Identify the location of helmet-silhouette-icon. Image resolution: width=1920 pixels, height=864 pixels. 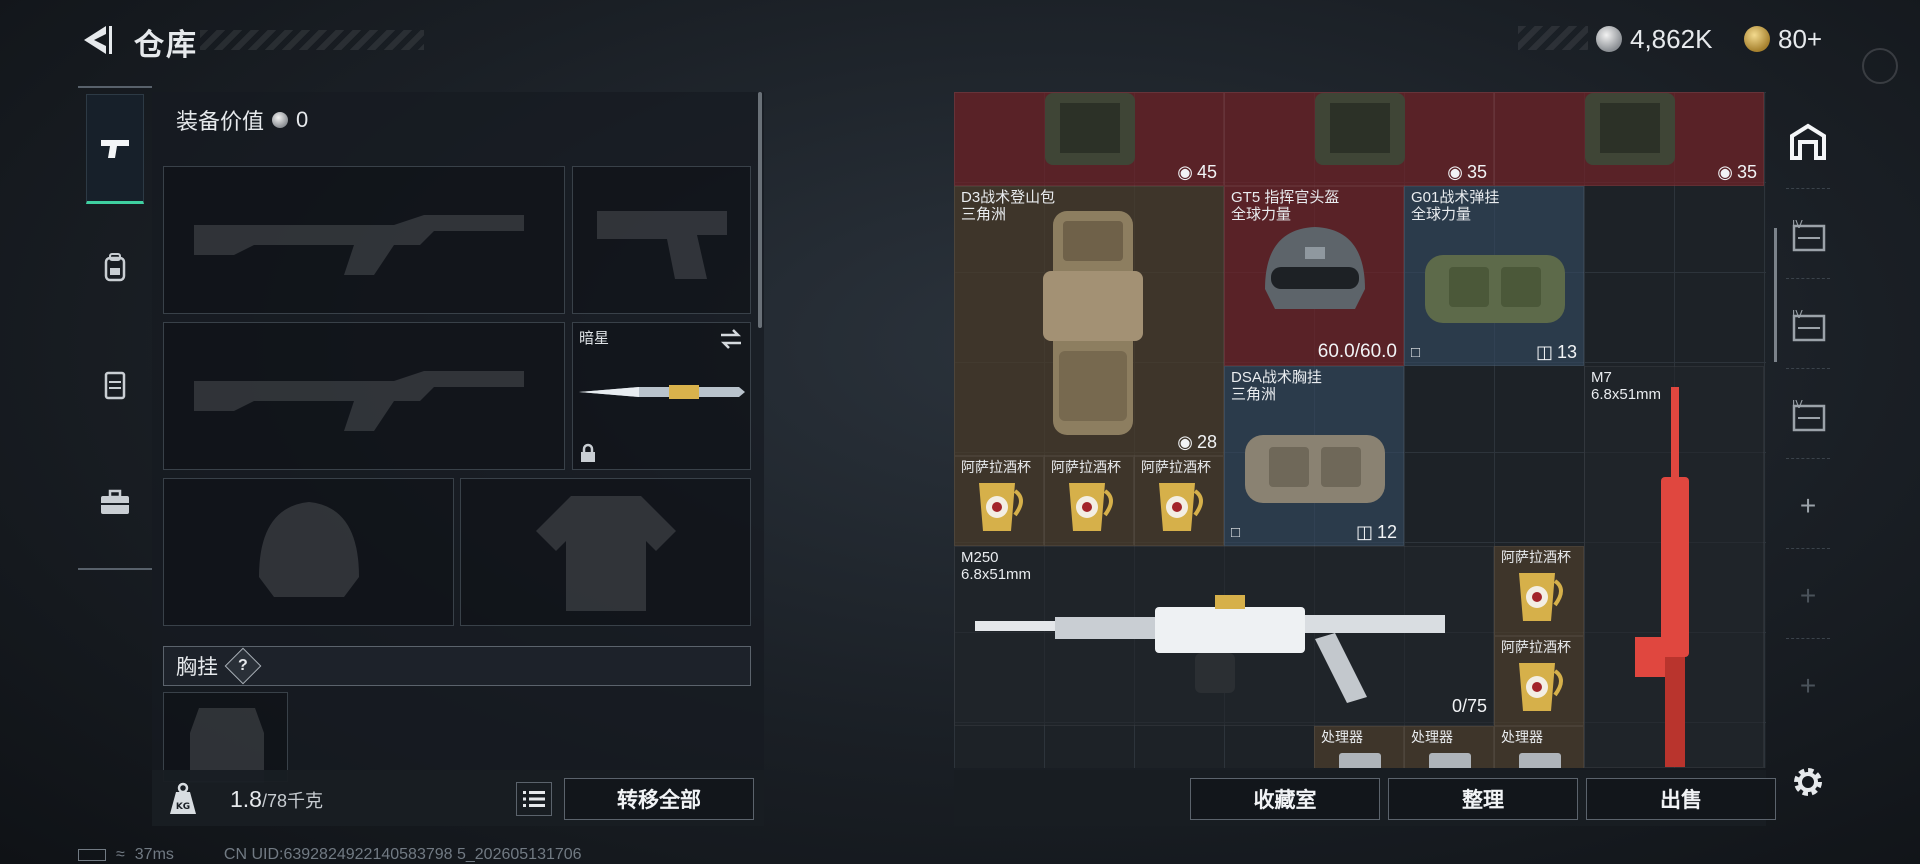
(309, 549).